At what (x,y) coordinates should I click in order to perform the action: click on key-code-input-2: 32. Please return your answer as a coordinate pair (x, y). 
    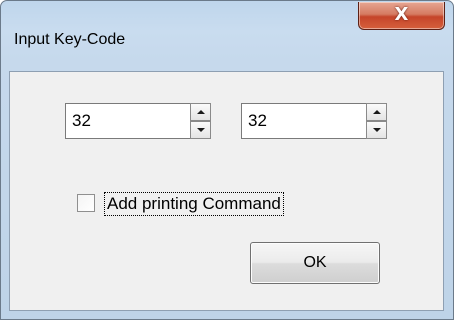
    Looking at the image, I should click on (303, 121).